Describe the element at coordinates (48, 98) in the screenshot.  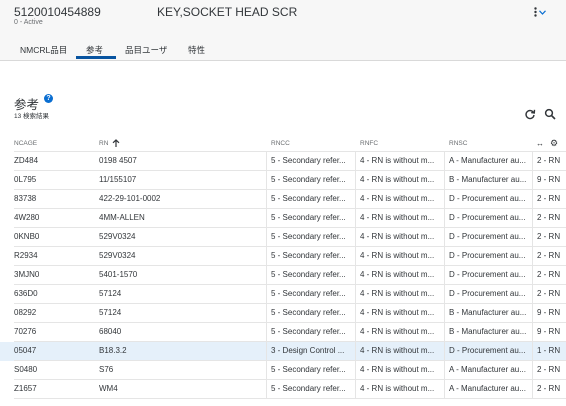
I see `help-icon: ?` at that location.